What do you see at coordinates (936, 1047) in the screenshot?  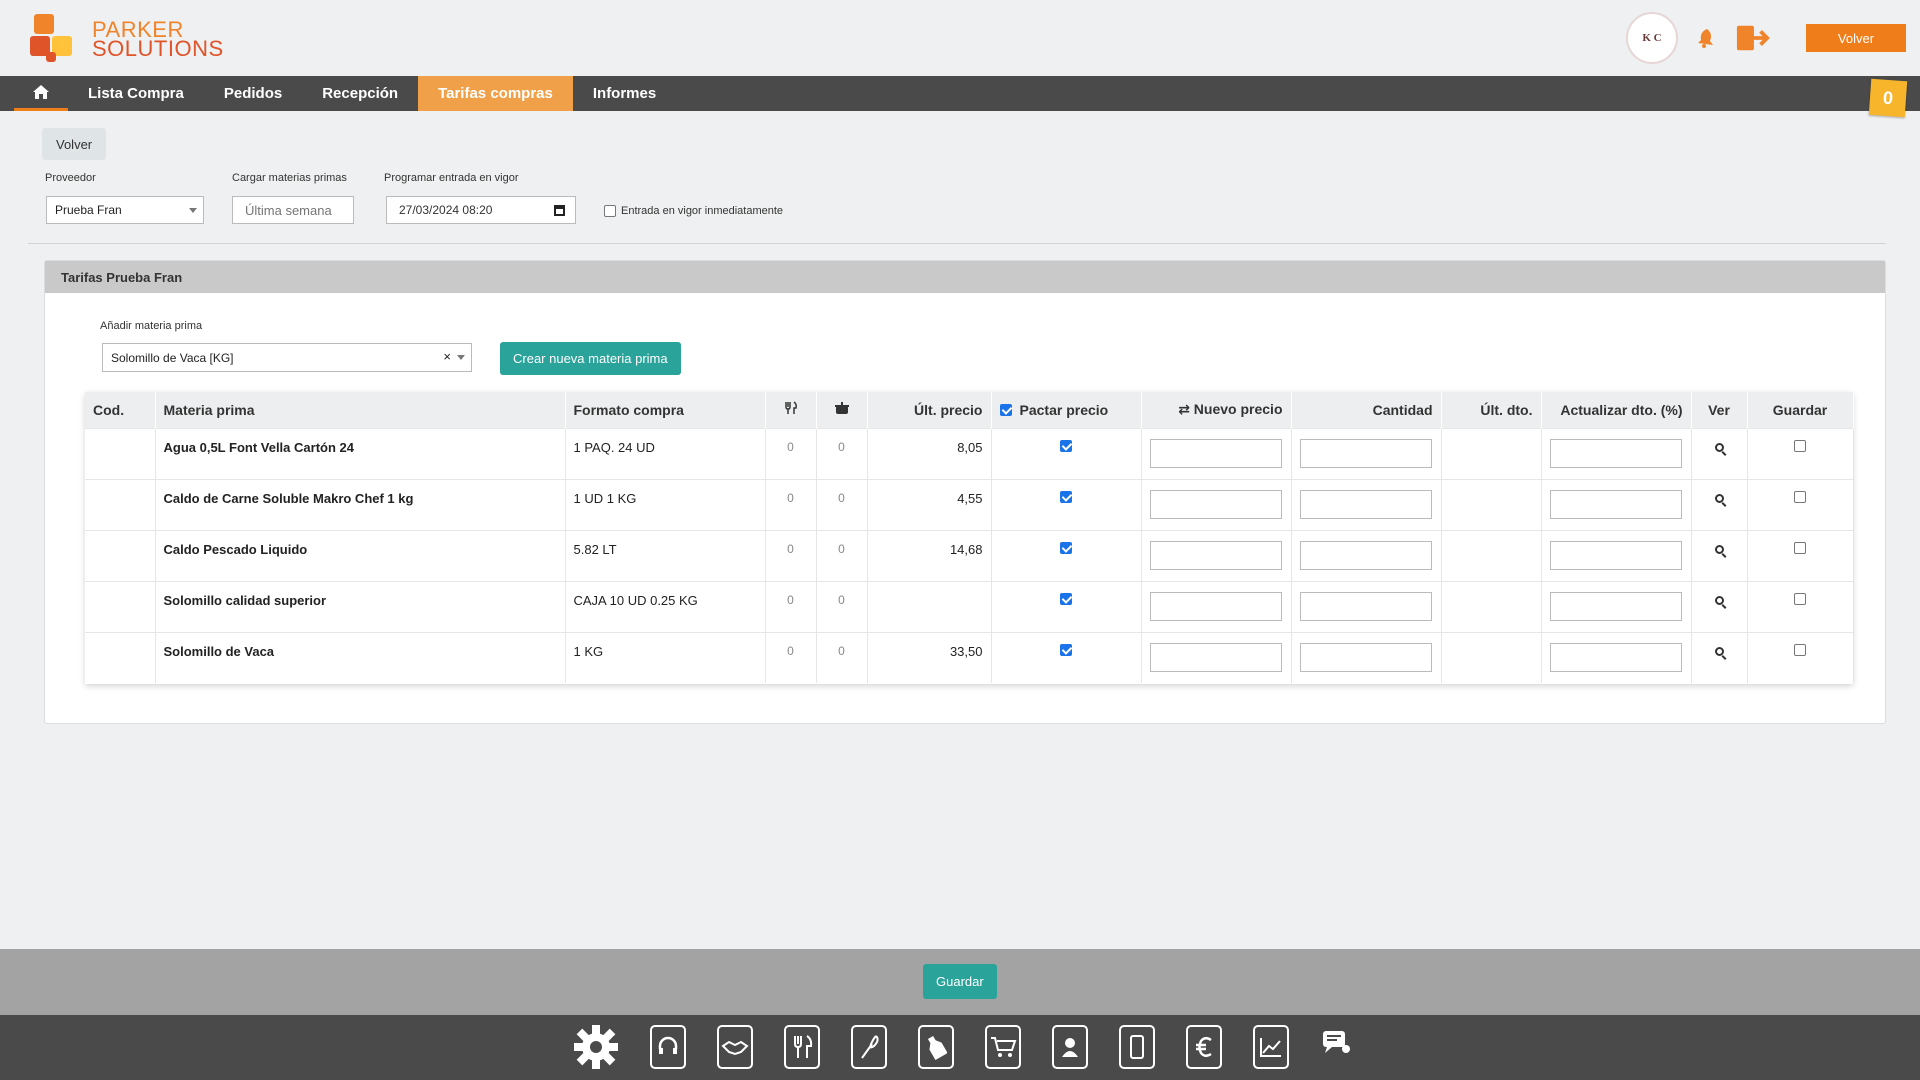 I see `bottle-icon` at bounding box center [936, 1047].